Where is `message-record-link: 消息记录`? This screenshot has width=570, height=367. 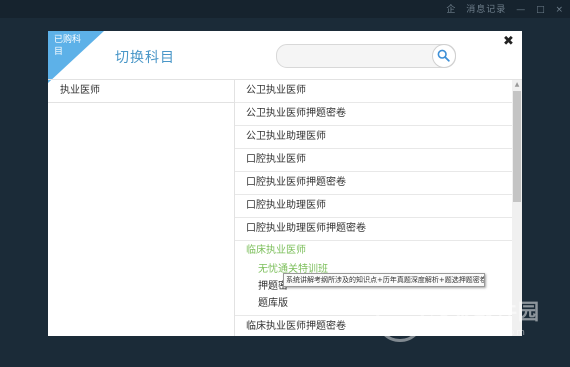 message-record-link: 消息记录 is located at coordinates (486, 10).